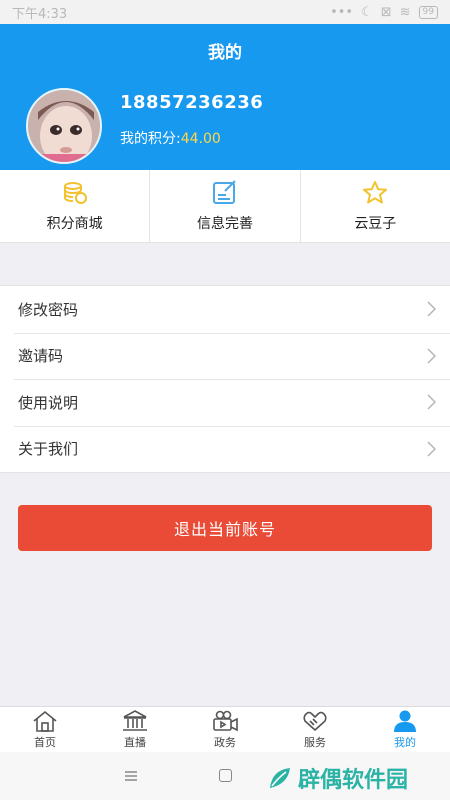 This screenshot has height=800, width=450. I want to click on quick-actions: 积分商城 信息完善 云豆子, so click(225, 206).